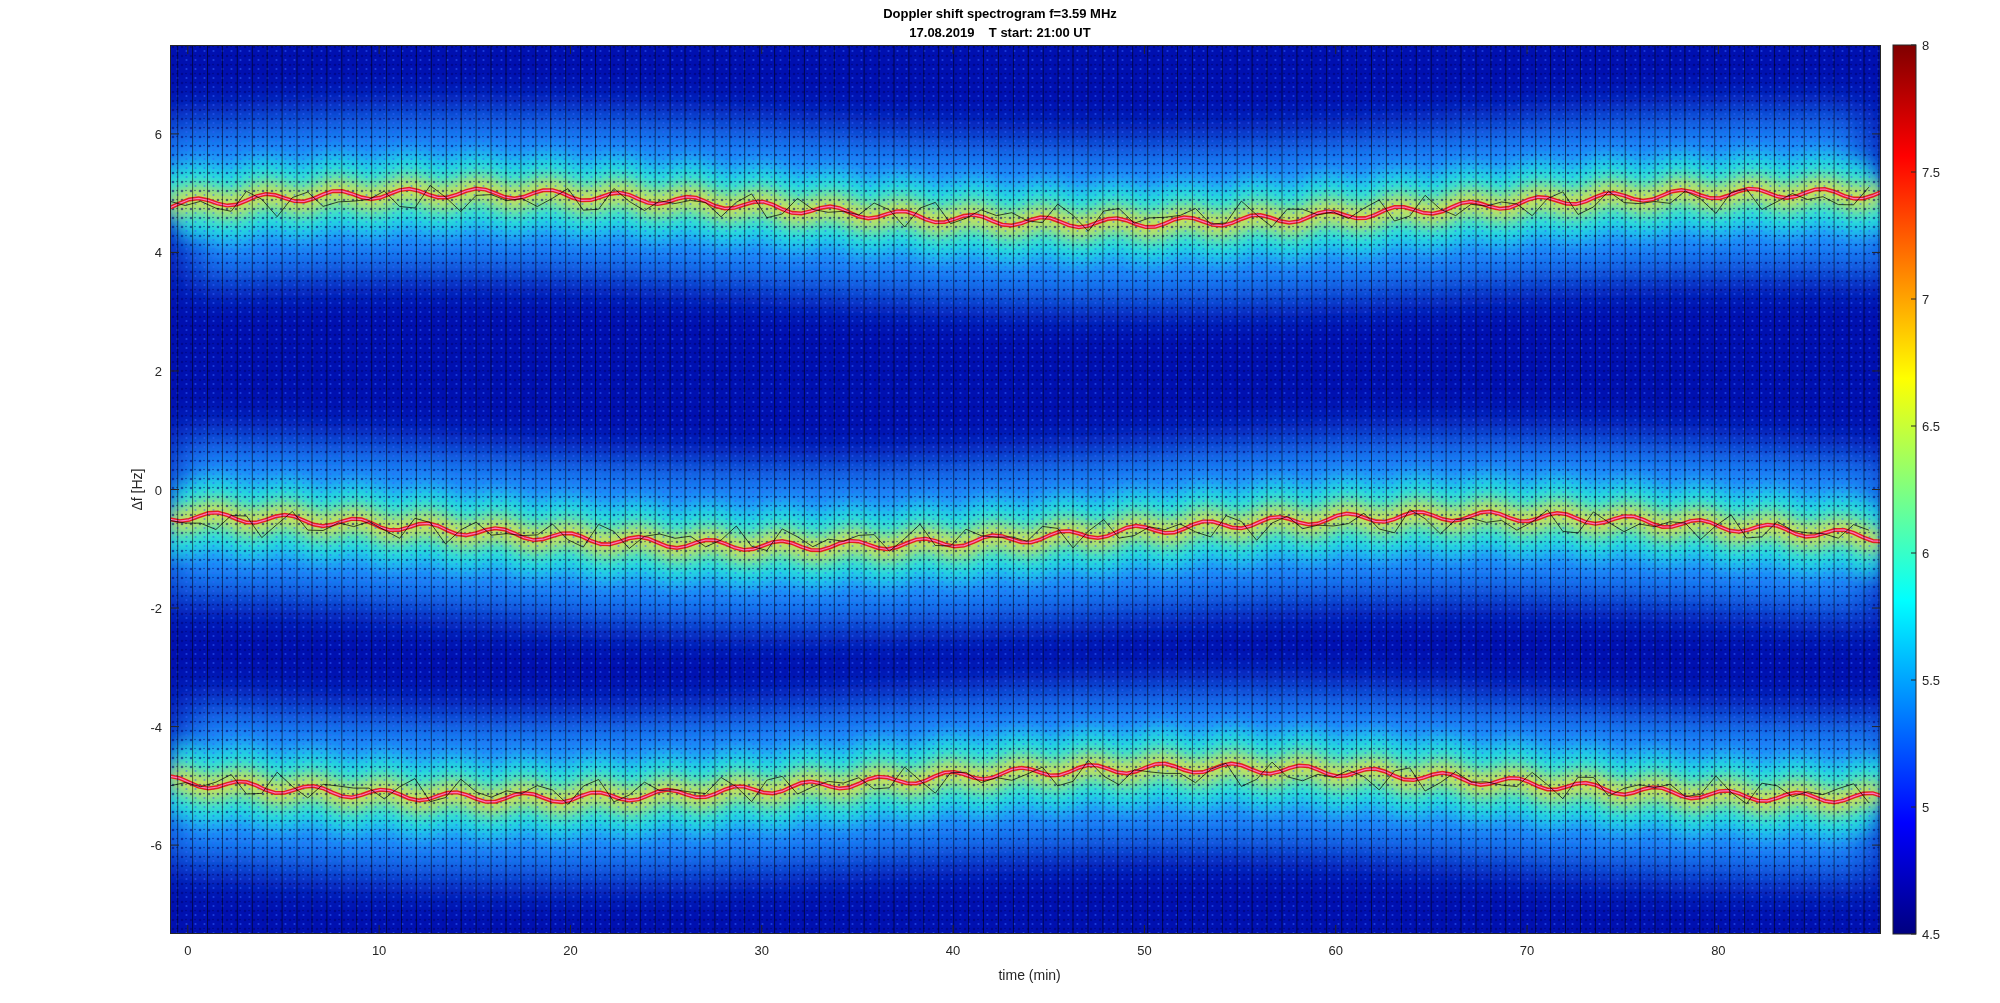  Describe the element at coordinates (1335, 950) in the screenshot. I see `x-tick-label: 60` at that location.